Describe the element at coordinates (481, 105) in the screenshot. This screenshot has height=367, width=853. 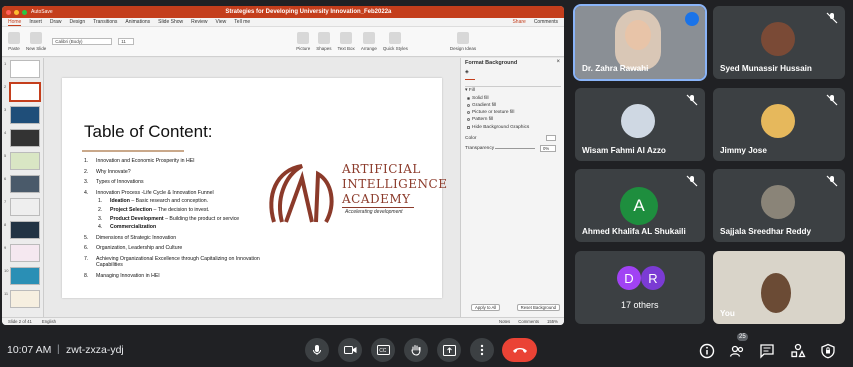
I see `gradient-fill-radio: Gradient fill` at that location.